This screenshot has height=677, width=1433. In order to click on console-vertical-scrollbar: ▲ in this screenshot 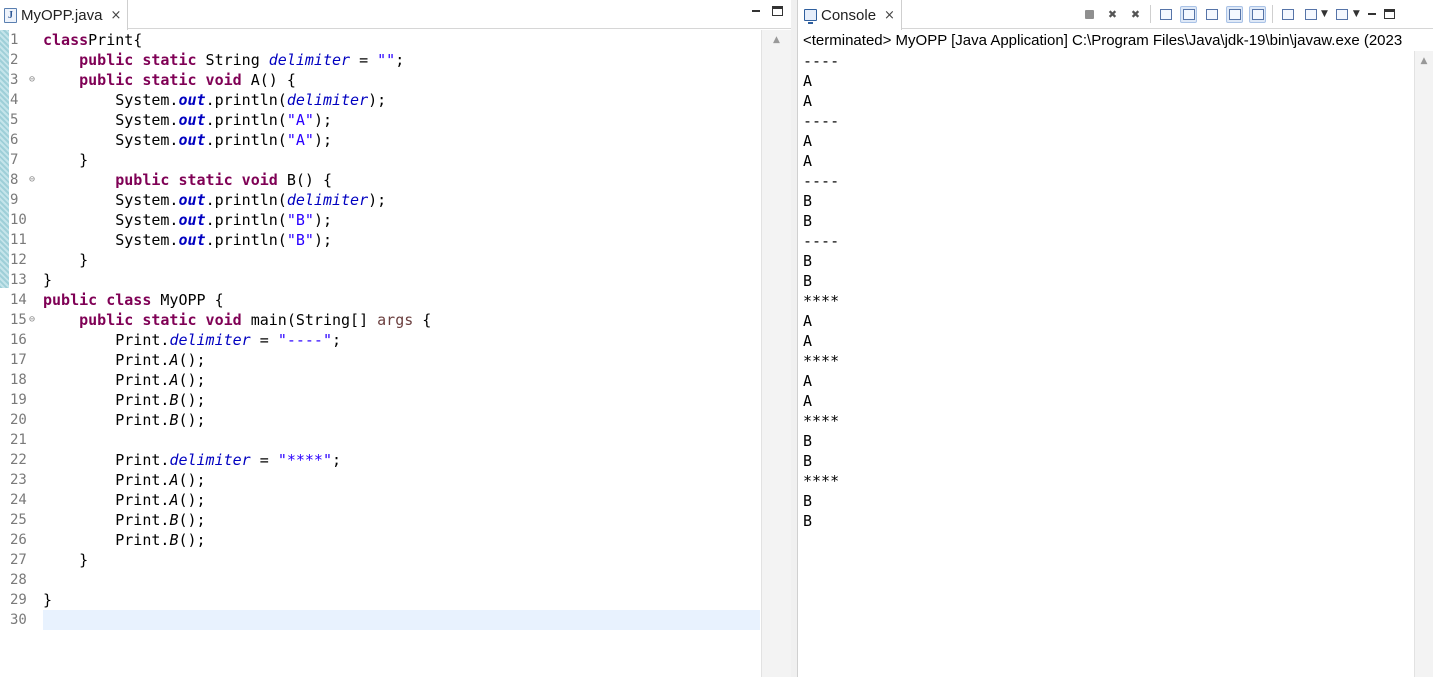, I will do `click(1423, 364)`.